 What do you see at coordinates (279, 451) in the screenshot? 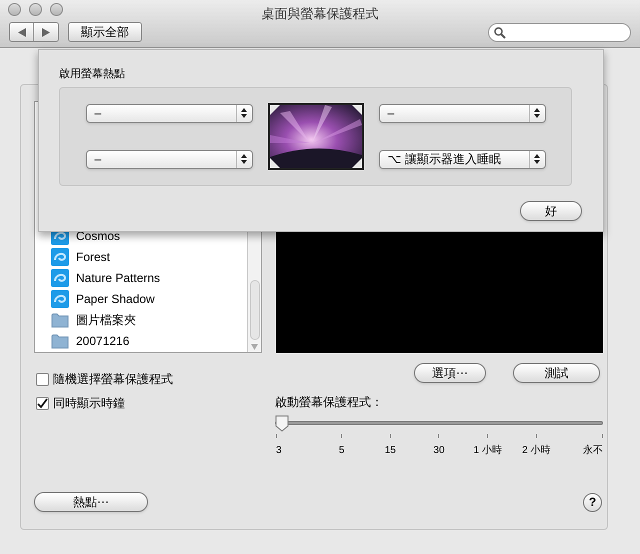
I see `tick-label: 3` at bounding box center [279, 451].